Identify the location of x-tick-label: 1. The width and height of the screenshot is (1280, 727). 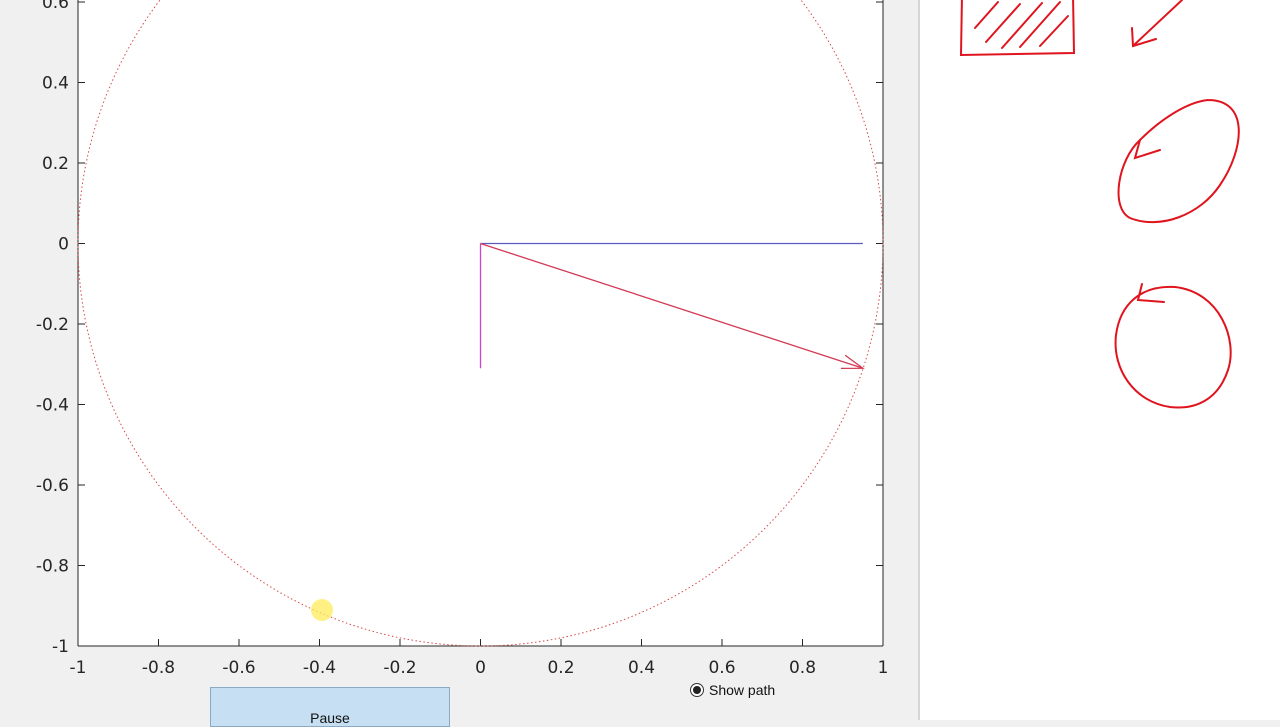
(883, 668).